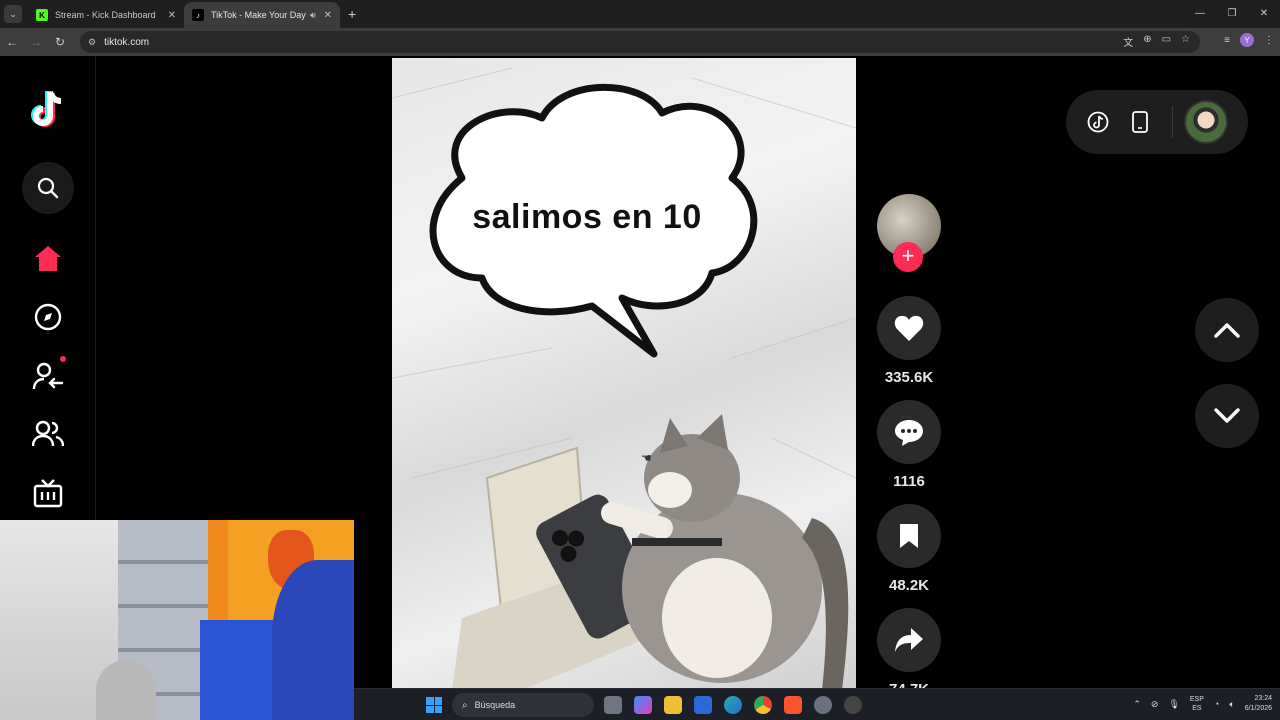 This screenshot has width=1280, height=720. What do you see at coordinates (1185, 41) in the screenshot?
I see `bookmark-star-icon: ☆` at bounding box center [1185, 41].